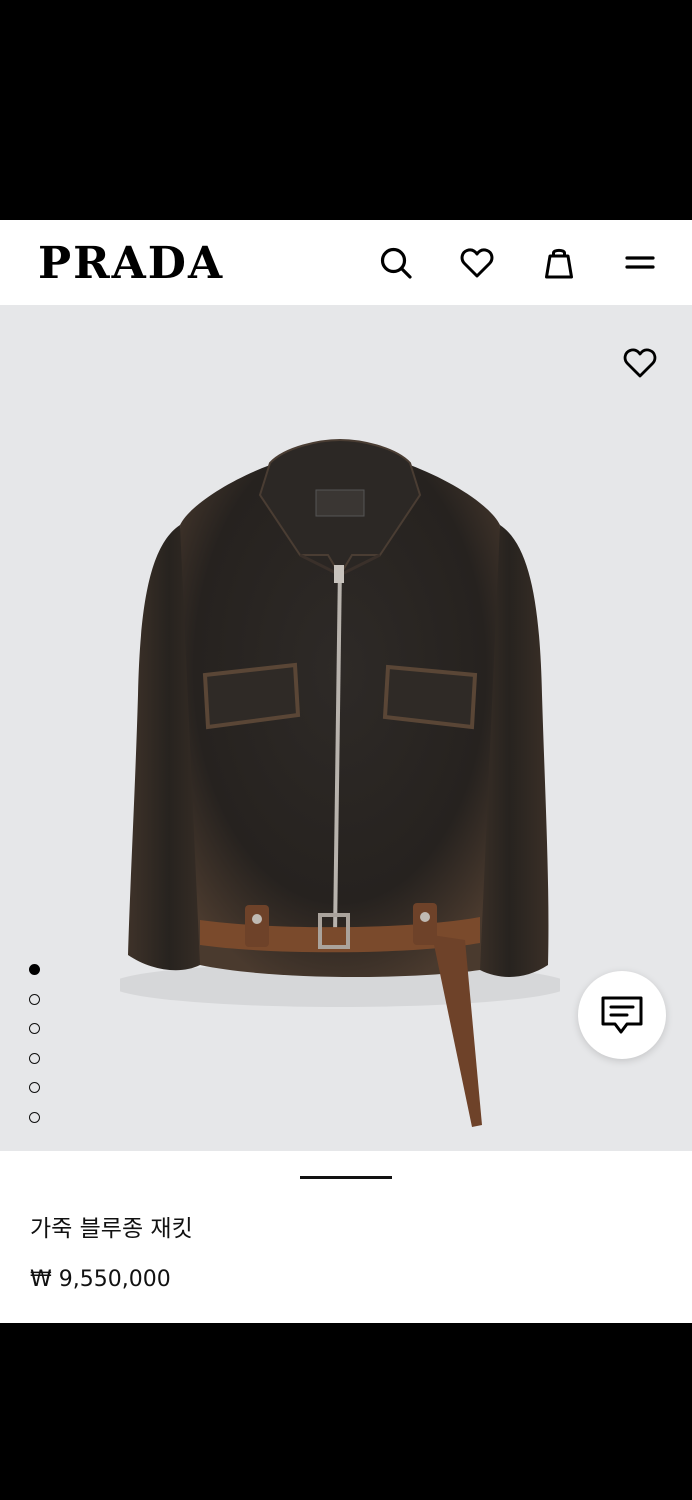 The image size is (692, 1500). What do you see at coordinates (346, 1411) in the screenshot?
I see `letterbox-bottom` at bounding box center [346, 1411].